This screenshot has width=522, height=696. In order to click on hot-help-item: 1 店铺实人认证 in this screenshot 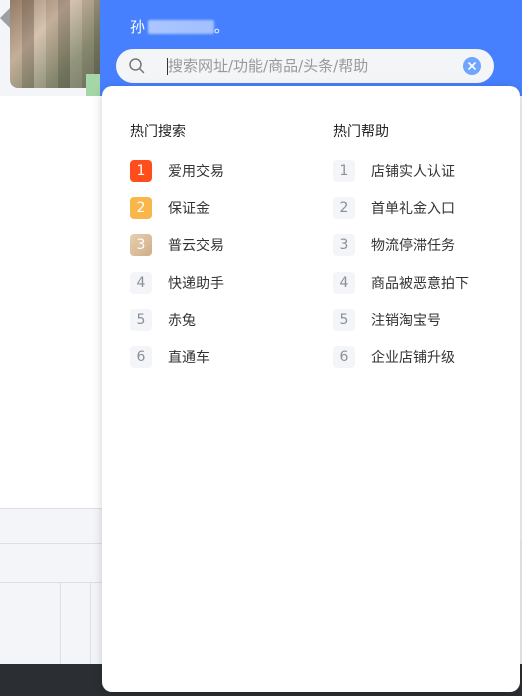, I will do `click(423, 171)`.